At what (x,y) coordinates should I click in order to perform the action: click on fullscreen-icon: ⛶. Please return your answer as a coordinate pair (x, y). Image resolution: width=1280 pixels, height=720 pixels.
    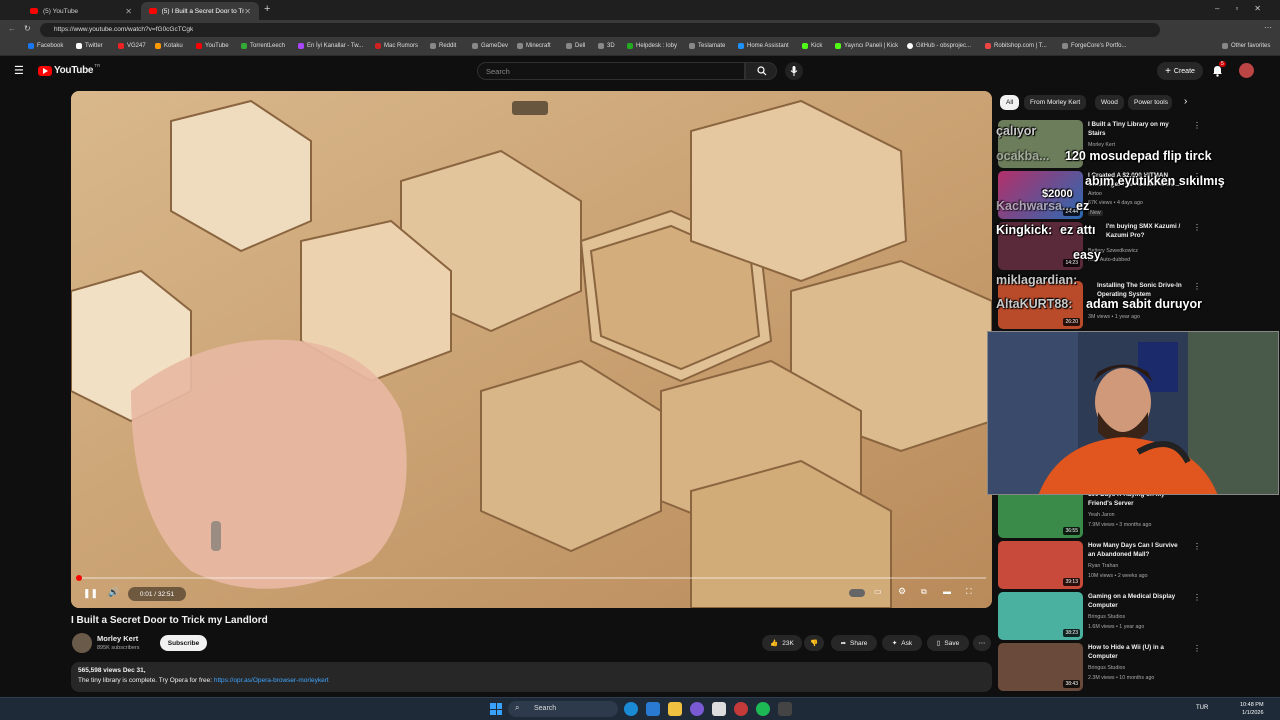
    Looking at the image, I should click on (969, 592).